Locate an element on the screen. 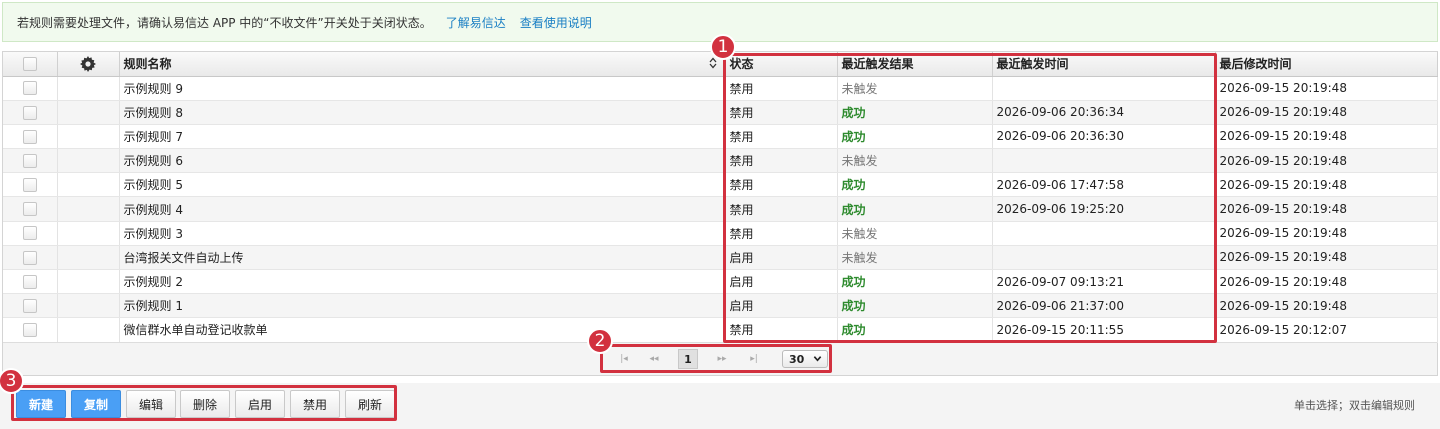  table-row: 示例规则 6 禁用 未触发 2026-09-15 20:19:48 is located at coordinates (720, 161).